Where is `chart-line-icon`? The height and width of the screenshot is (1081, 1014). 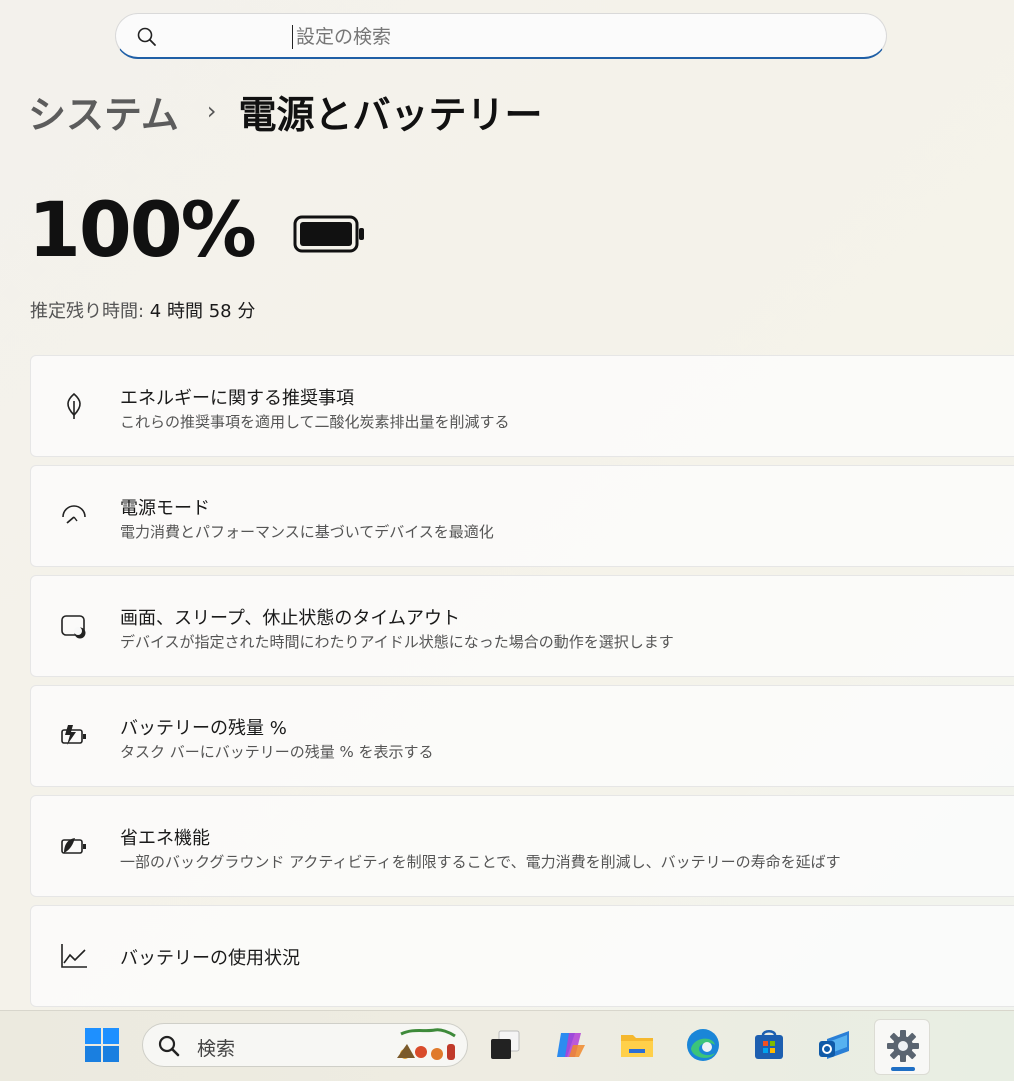 chart-line-icon is located at coordinates (74, 956).